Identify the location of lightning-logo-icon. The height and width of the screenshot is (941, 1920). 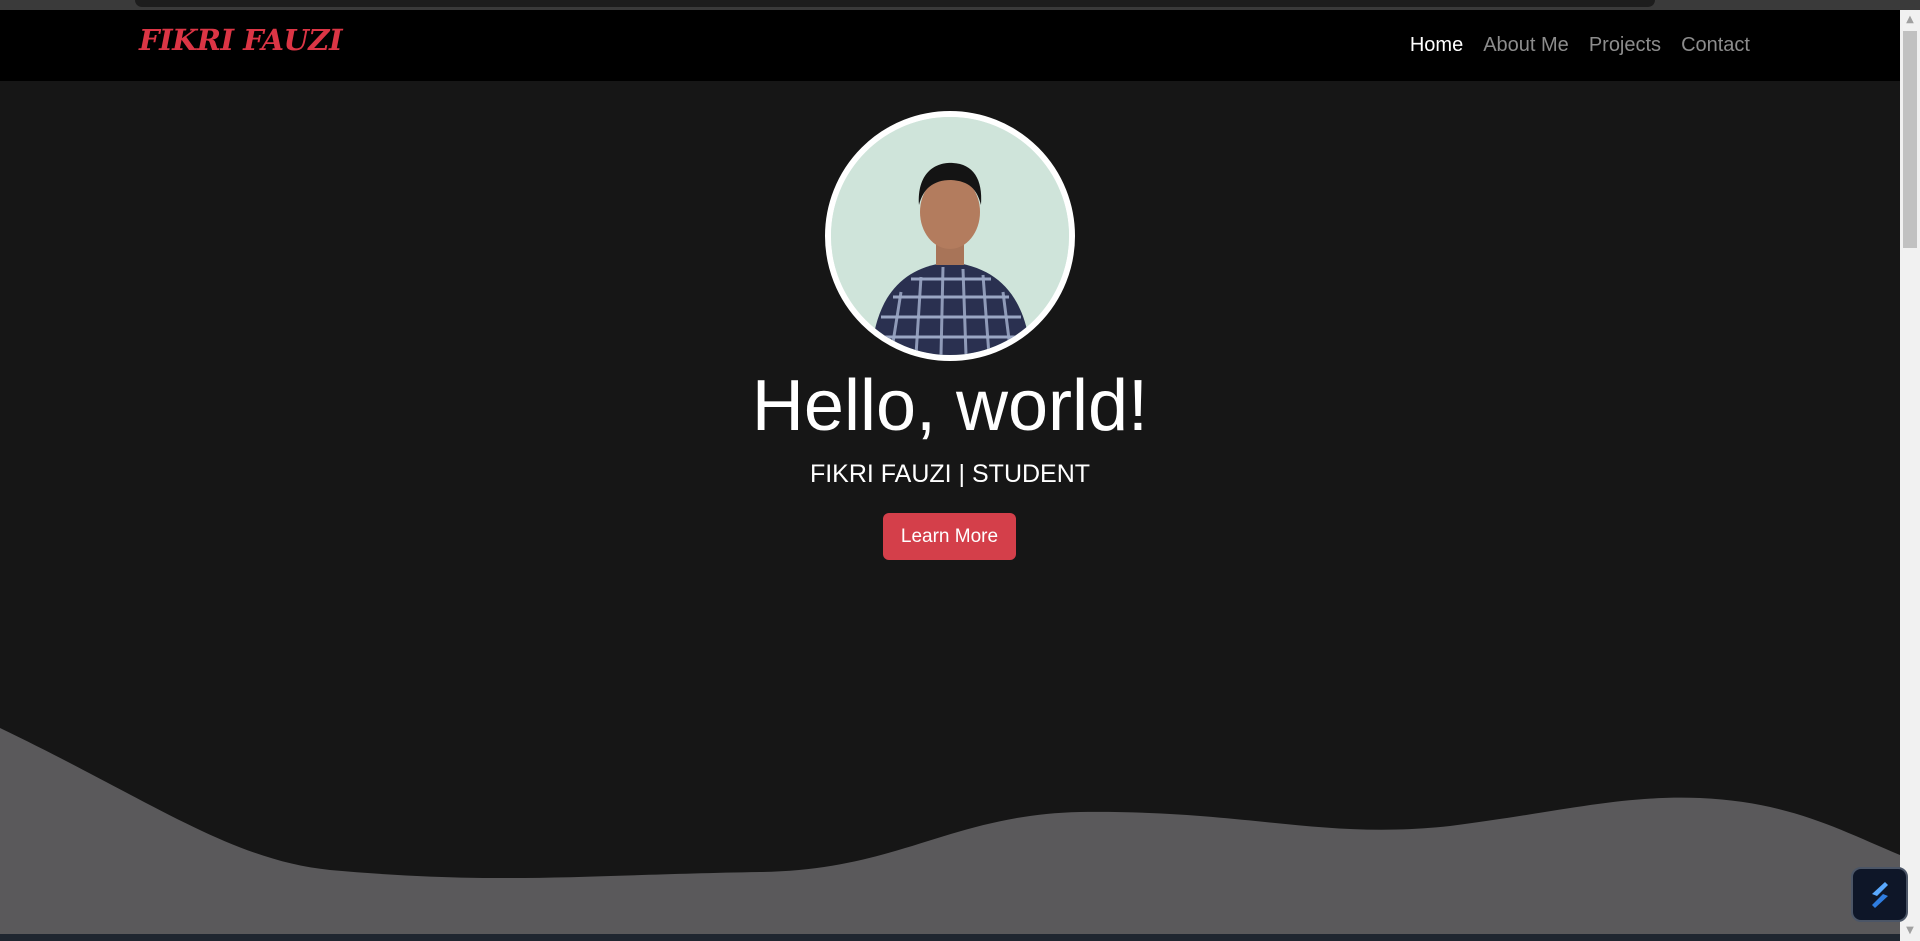
(1879, 894).